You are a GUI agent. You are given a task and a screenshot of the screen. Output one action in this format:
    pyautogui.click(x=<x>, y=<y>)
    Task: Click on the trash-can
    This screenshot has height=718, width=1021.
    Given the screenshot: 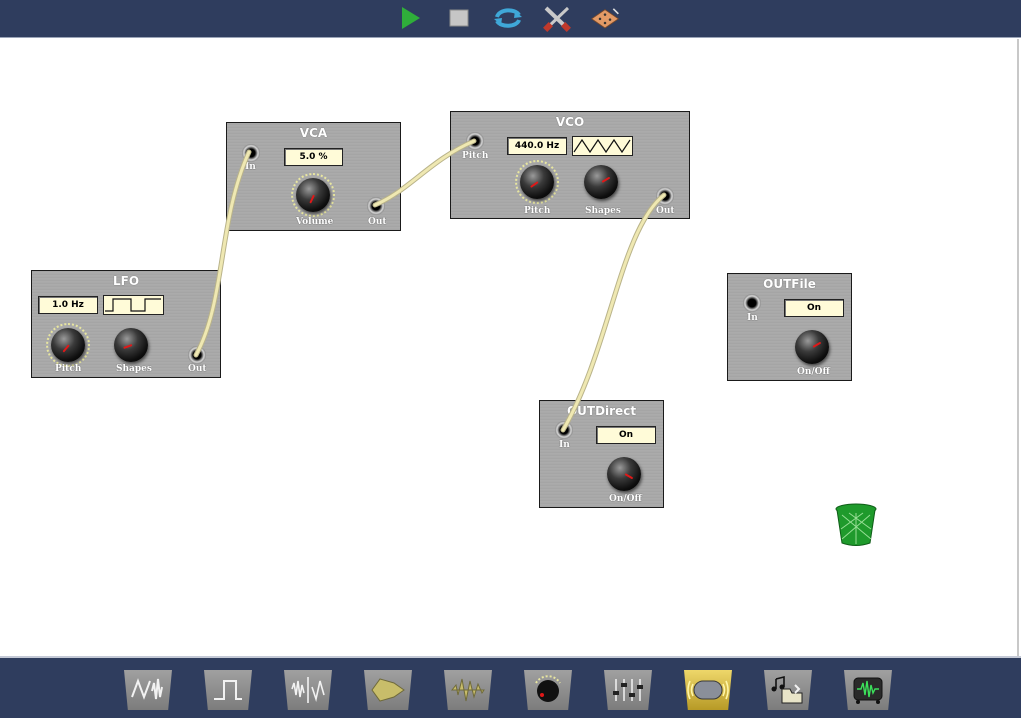 What is the action you would take?
    pyautogui.click(x=856, y=524)
    